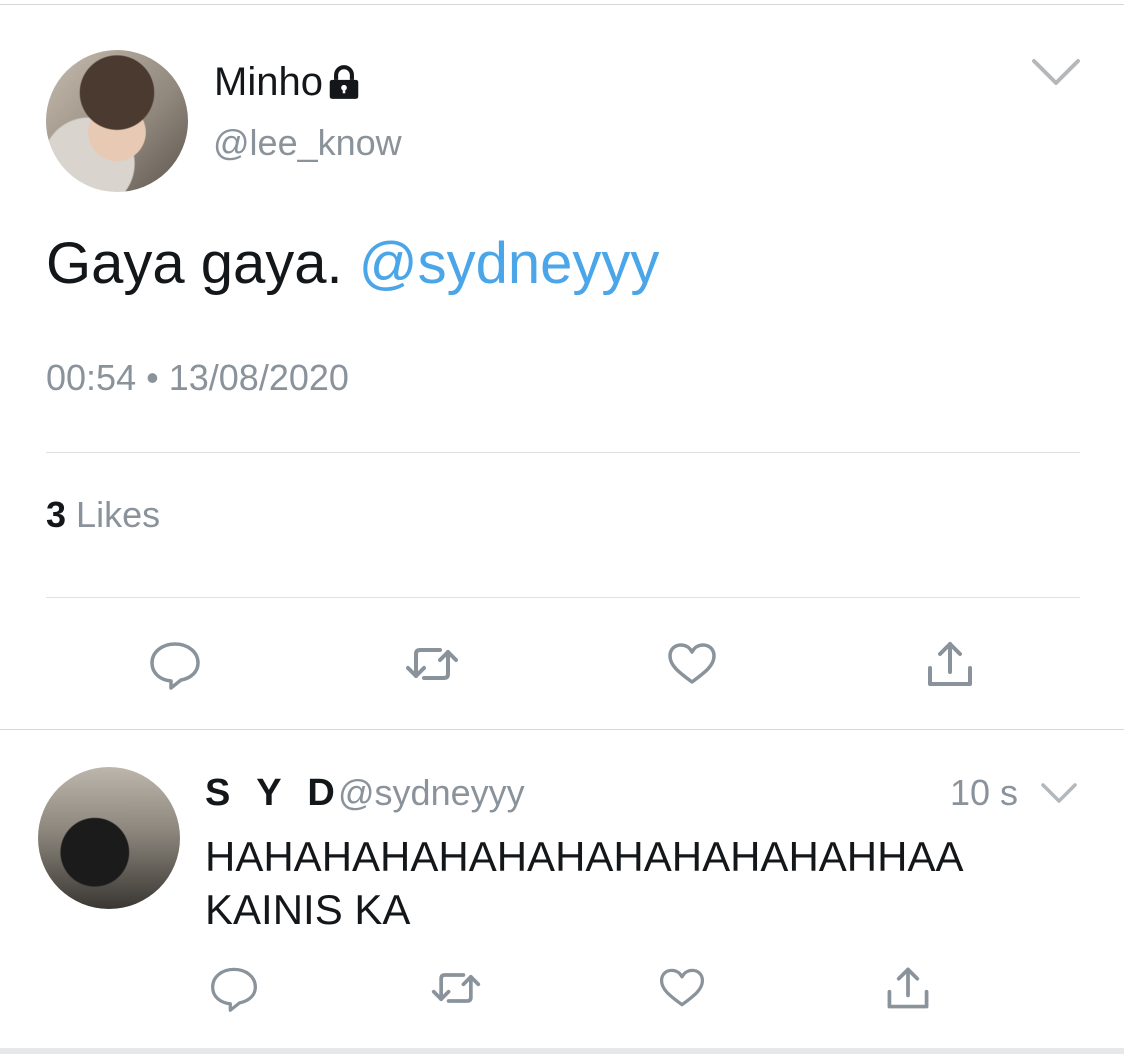 The image size is (1124, 1054). I want to click on mention-link: @sydneyyy, so click(509, 263).